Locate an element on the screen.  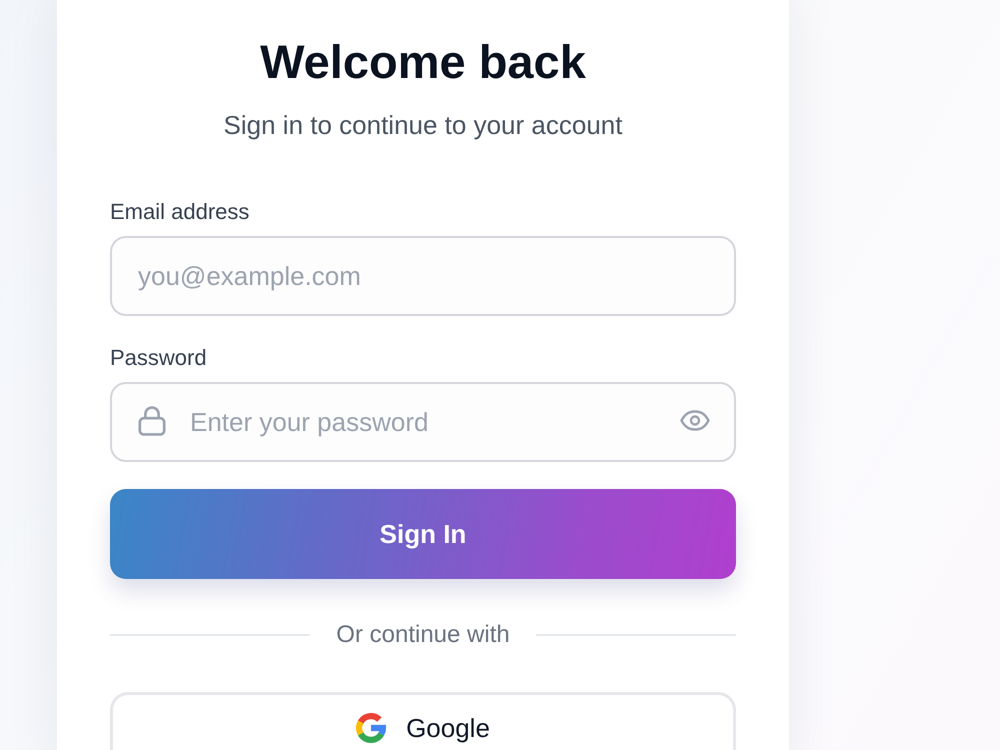
divider-text: Or continue with is located at coordinates (423, 635).